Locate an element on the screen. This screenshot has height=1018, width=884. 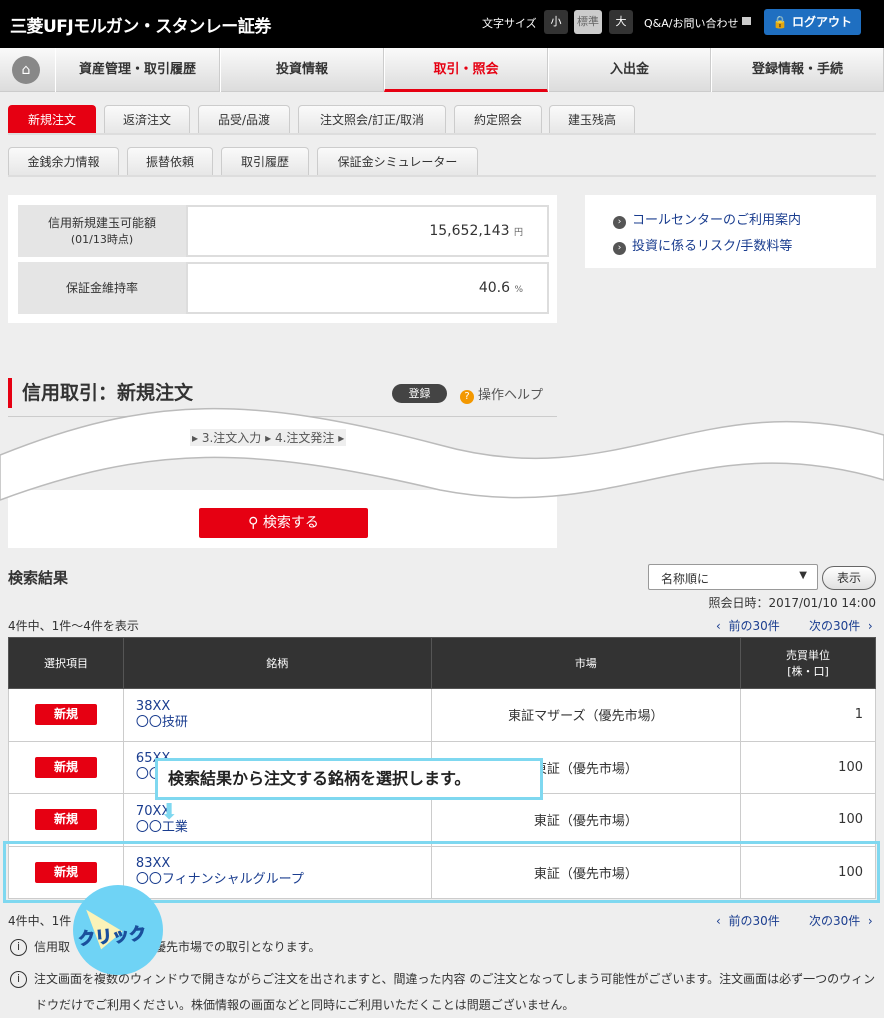
omission-wave is located at coordinates (442, 454).